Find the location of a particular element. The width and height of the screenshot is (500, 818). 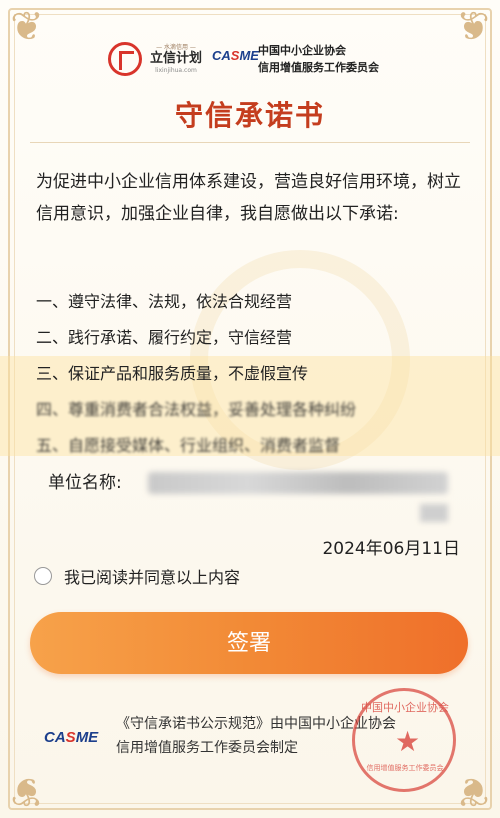

association-line2: 信用增值服务工作委员会 is located at coordinates (318, 67).